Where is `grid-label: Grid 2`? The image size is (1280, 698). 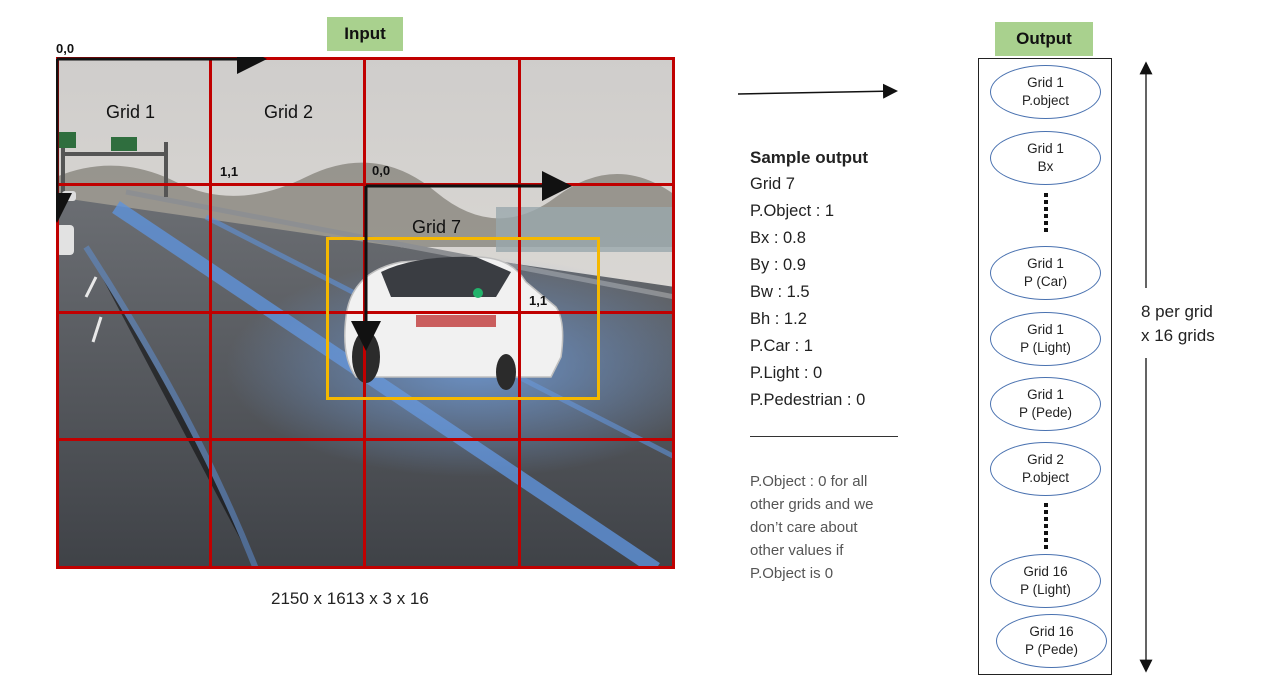 grid-label: Grid 2 is located at coordinates (289, 112).